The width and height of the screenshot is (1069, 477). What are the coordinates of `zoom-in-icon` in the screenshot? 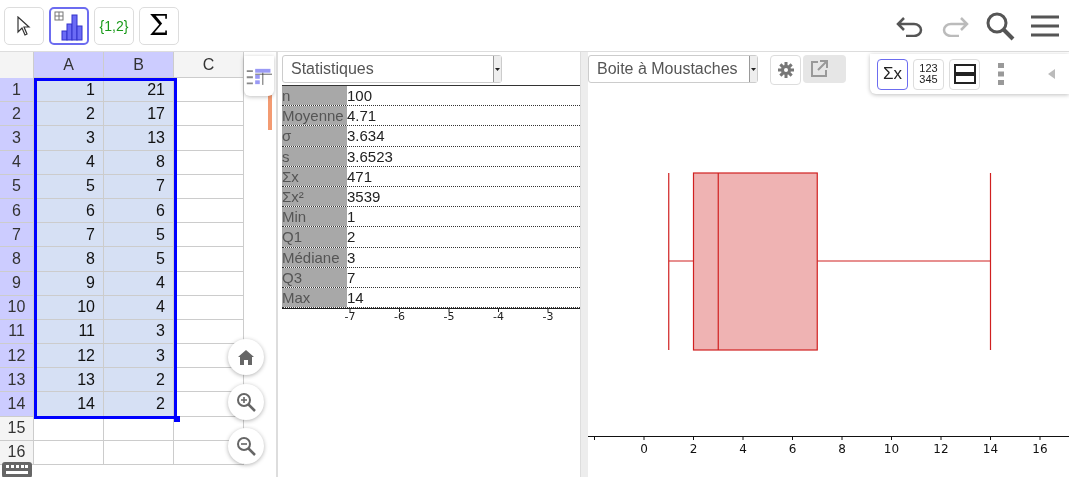 It's located at (246, 402).